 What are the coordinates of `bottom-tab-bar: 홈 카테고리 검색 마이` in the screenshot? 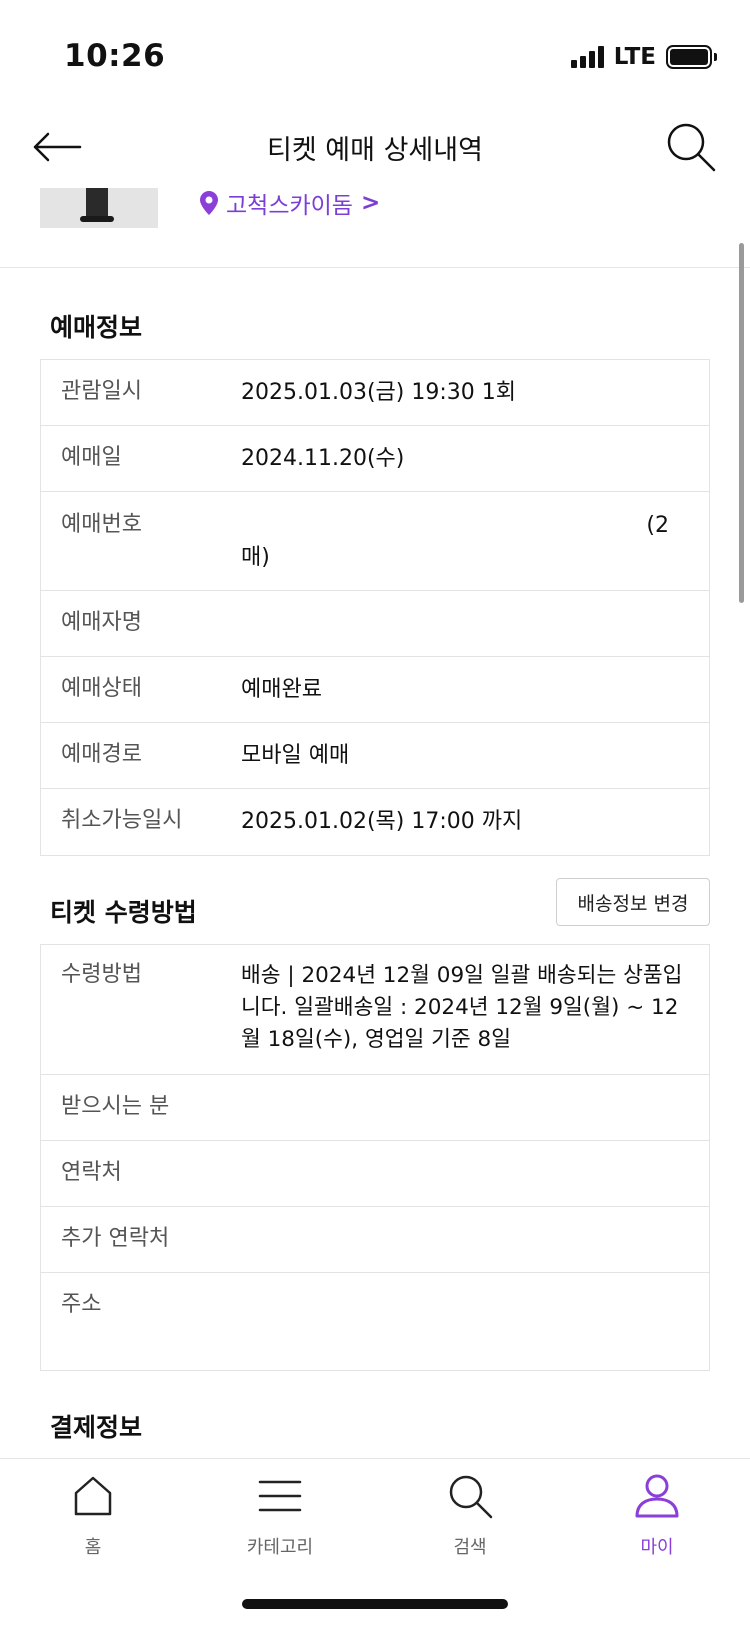 It's located at (375, 1541).